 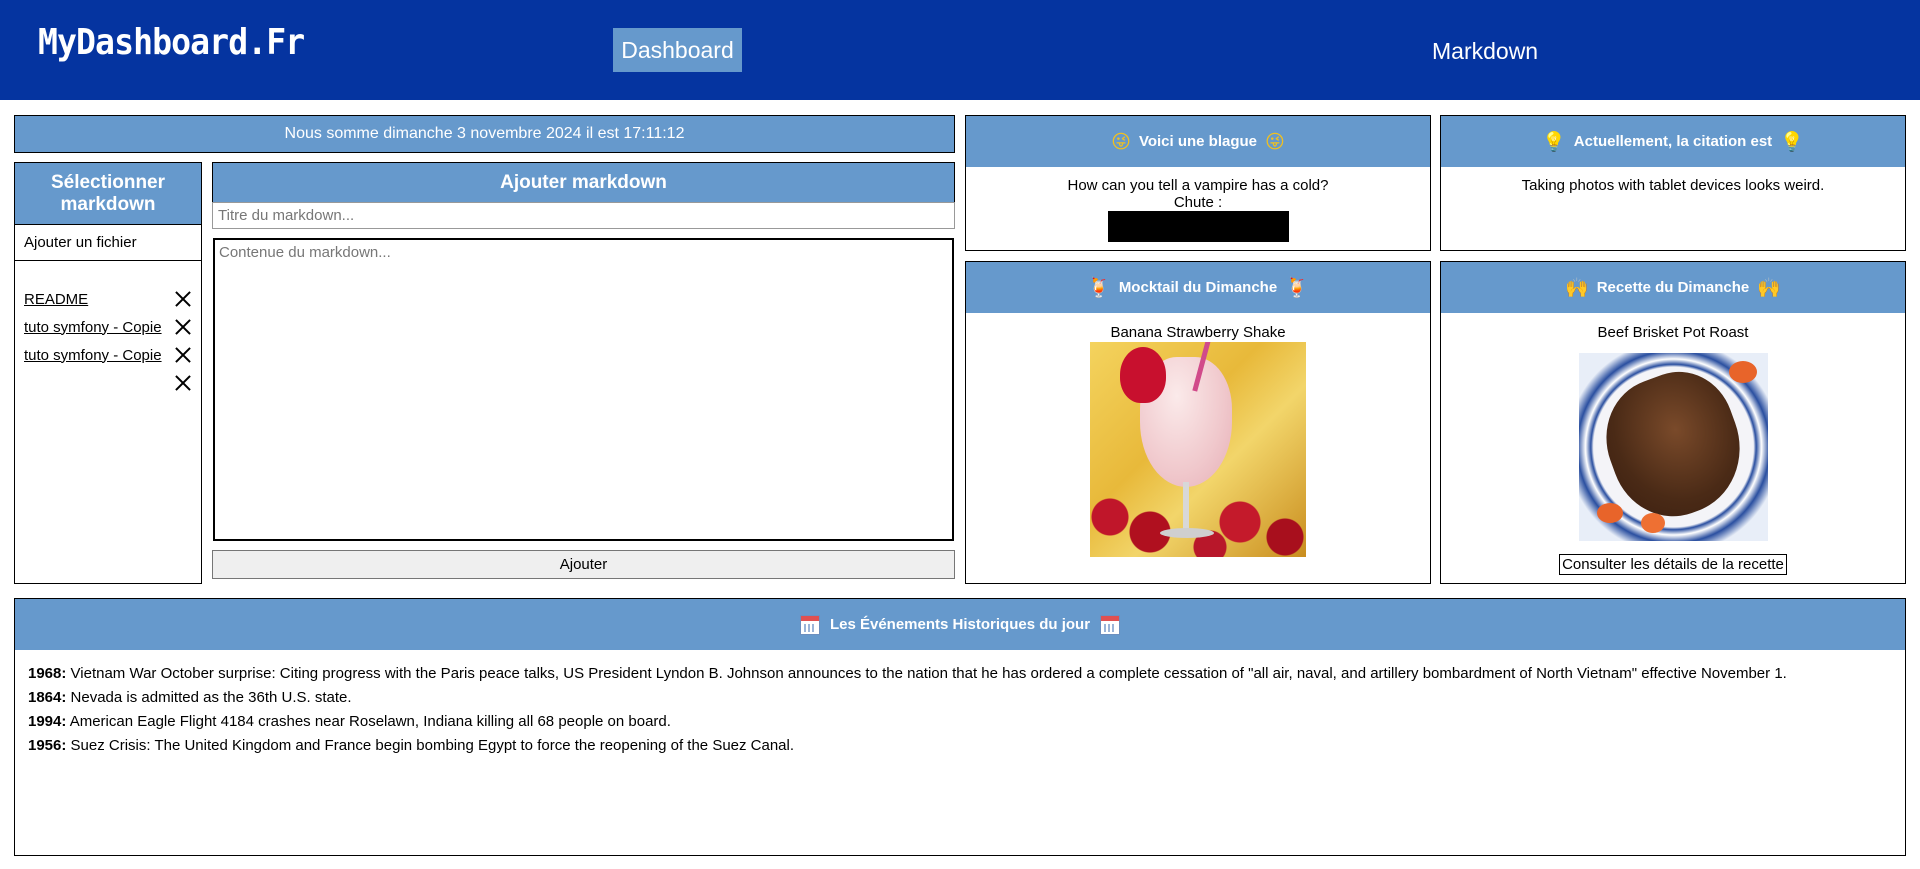 I want to click on list-item: README, so click(x=107, y=299).